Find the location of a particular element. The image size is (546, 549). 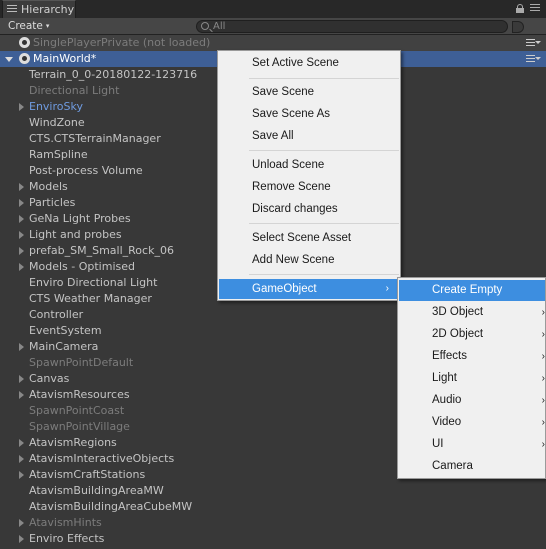

hierarchy-item-label: AtavismBuildingAreaMW is located at coordinates (96, 490).